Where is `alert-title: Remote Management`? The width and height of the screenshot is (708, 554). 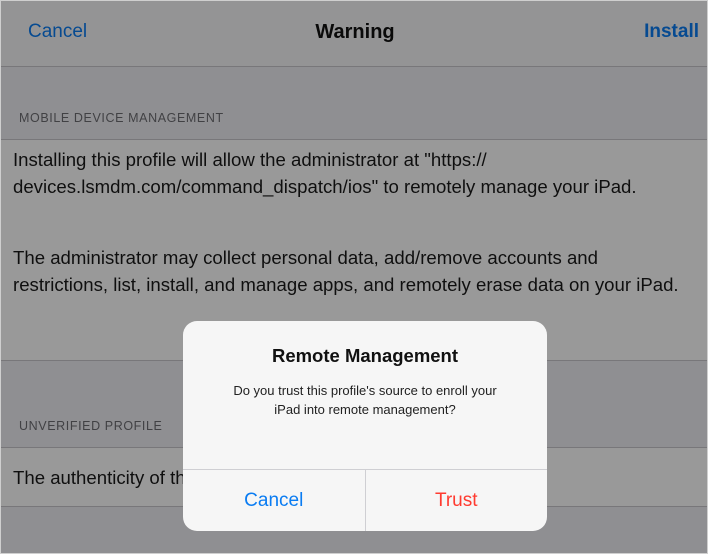
alert-title: Remote Management is located at coordinates (365, 355).